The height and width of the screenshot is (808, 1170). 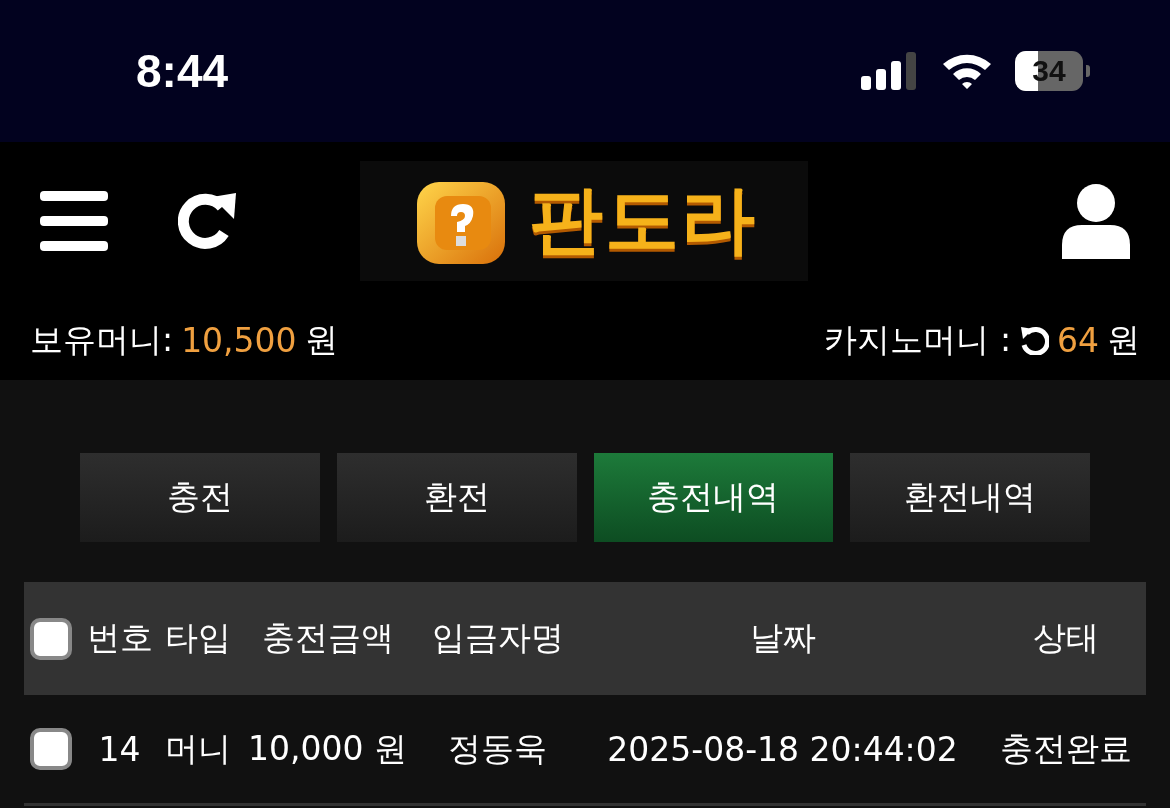 What do you see at coordinates (1096, 221) in the screenshot?
I see `user-icon` at bounding box center [1096, 221].